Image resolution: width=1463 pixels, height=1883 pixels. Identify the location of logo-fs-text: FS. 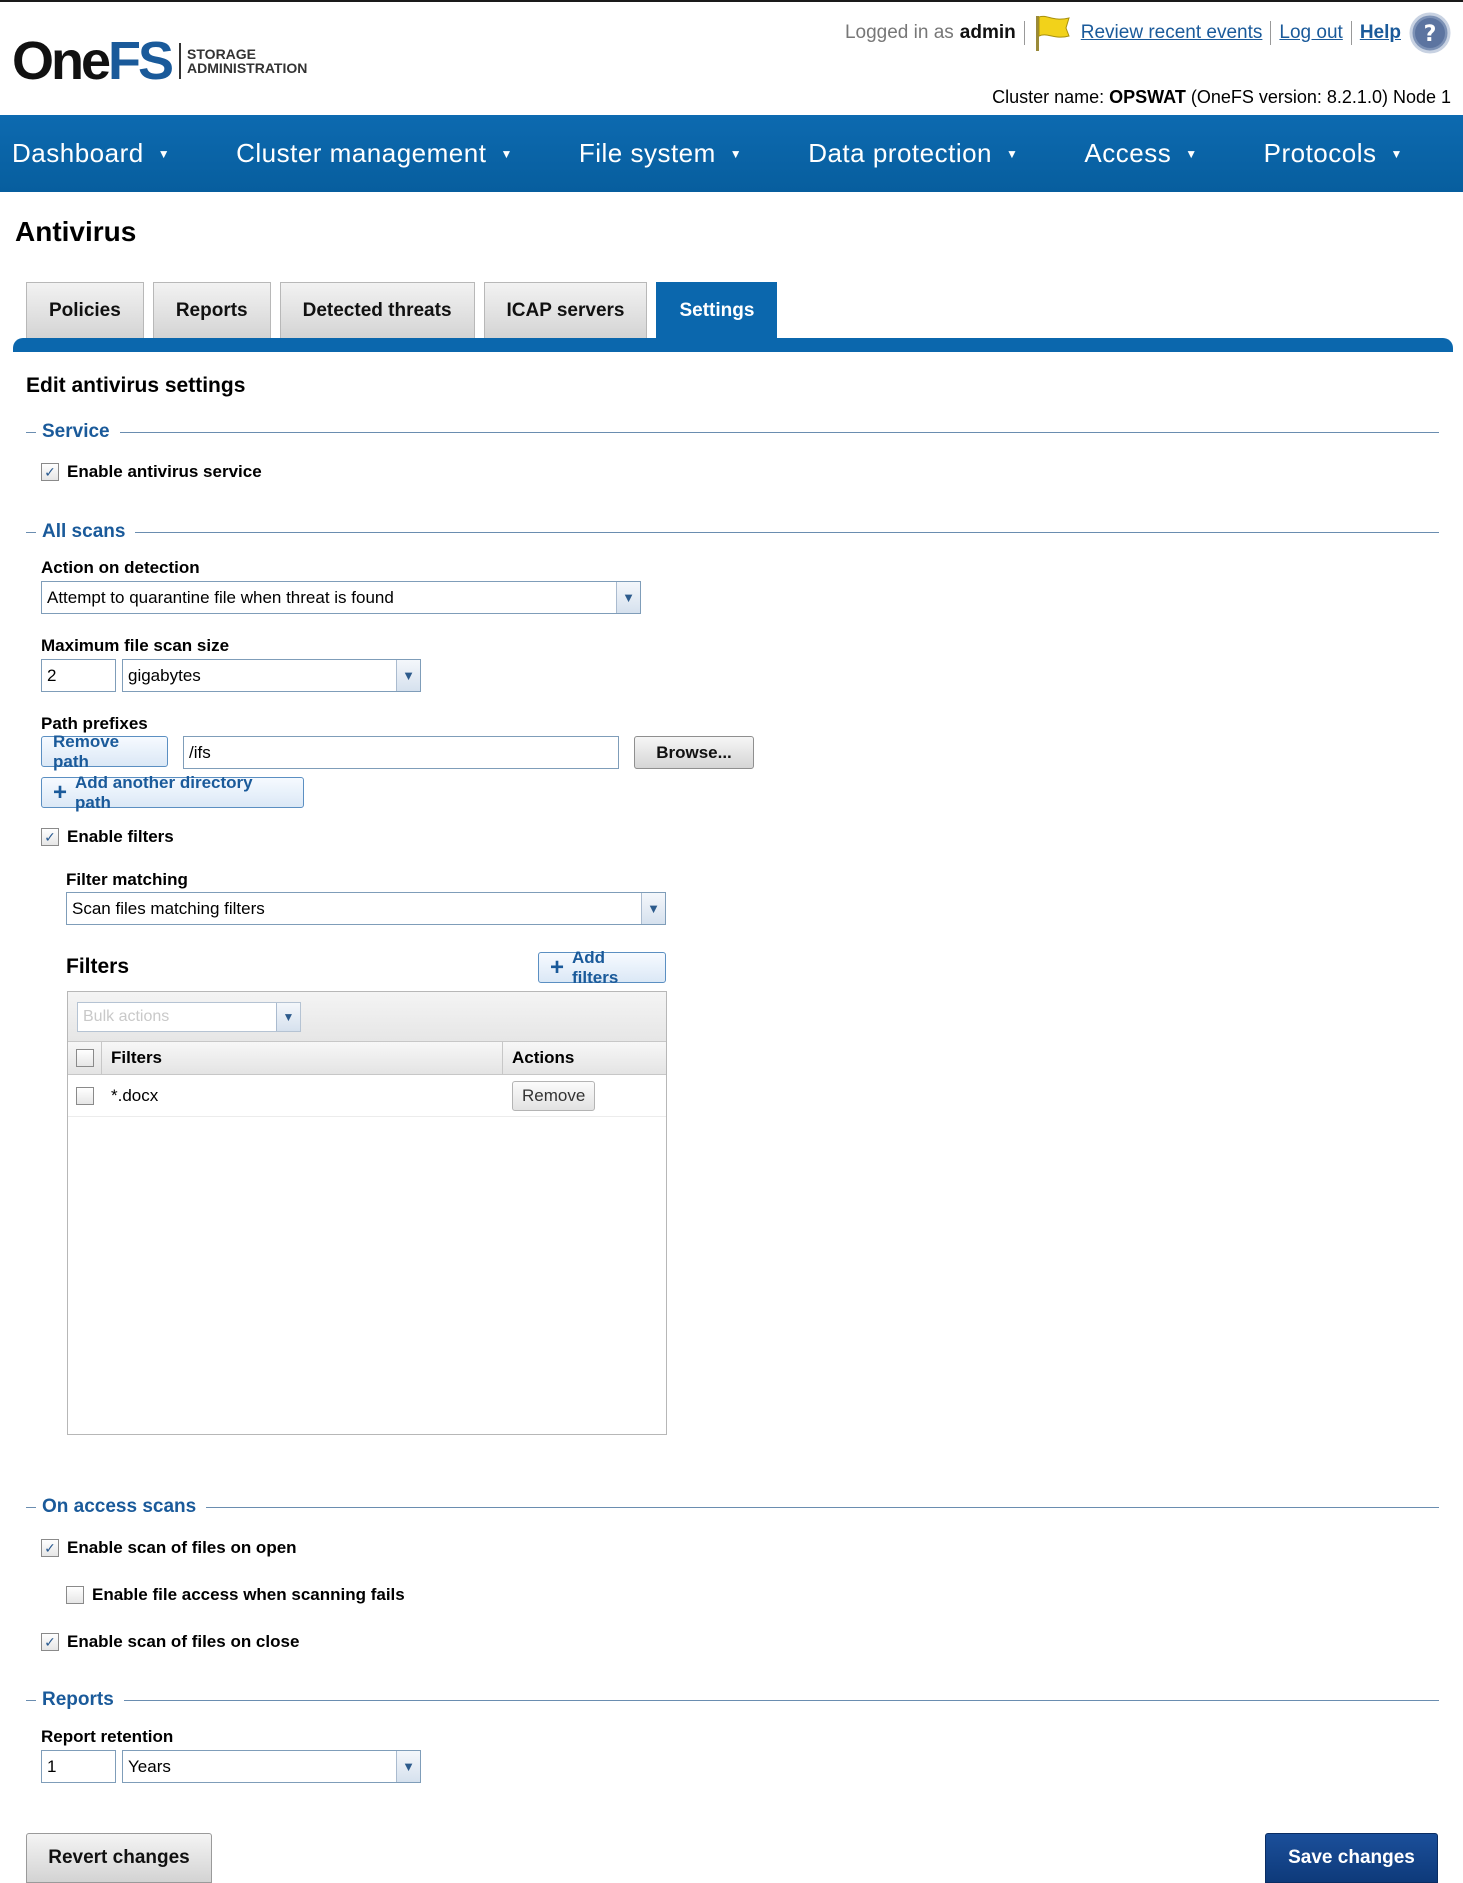
(141, 61).